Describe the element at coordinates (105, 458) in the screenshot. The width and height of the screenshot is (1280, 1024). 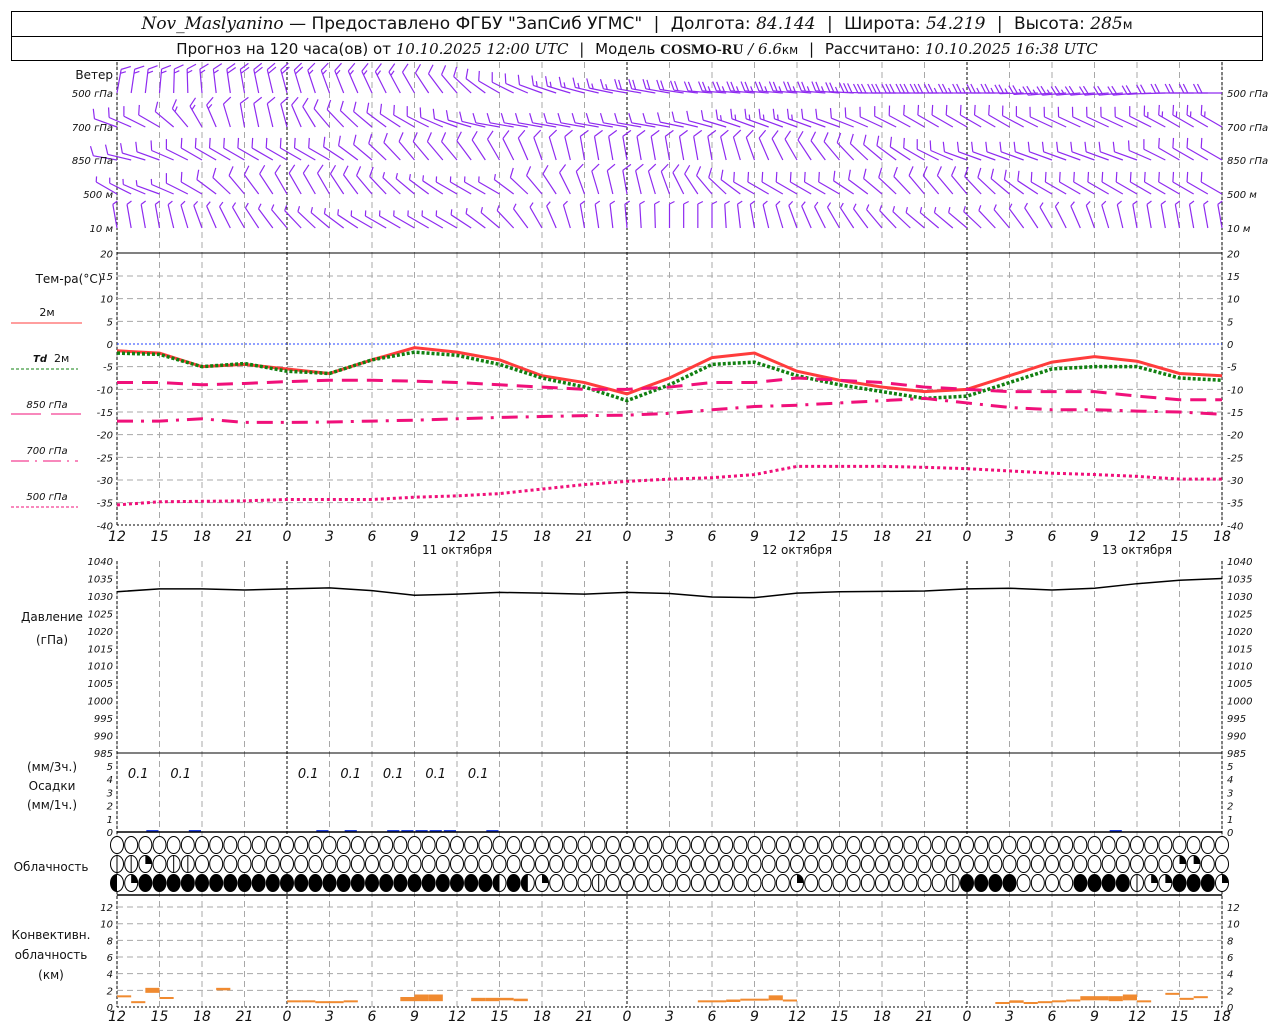
I see `temp-tick-label: -25` at that location.